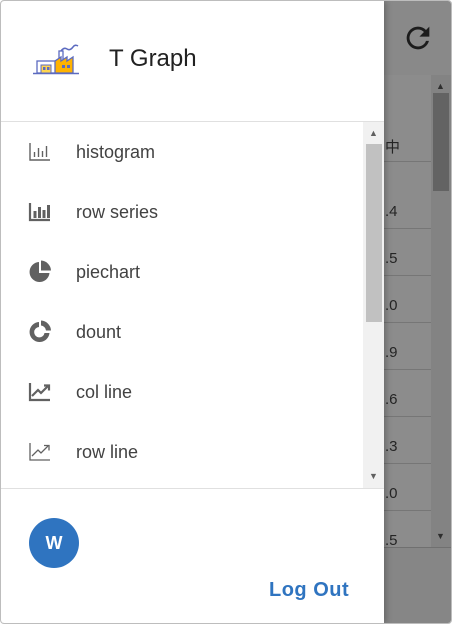  What do you see at coordinates (182, 272) in the screenshot?
I see `menu-item-piechart: piechart` at bounding box center [182, 272].